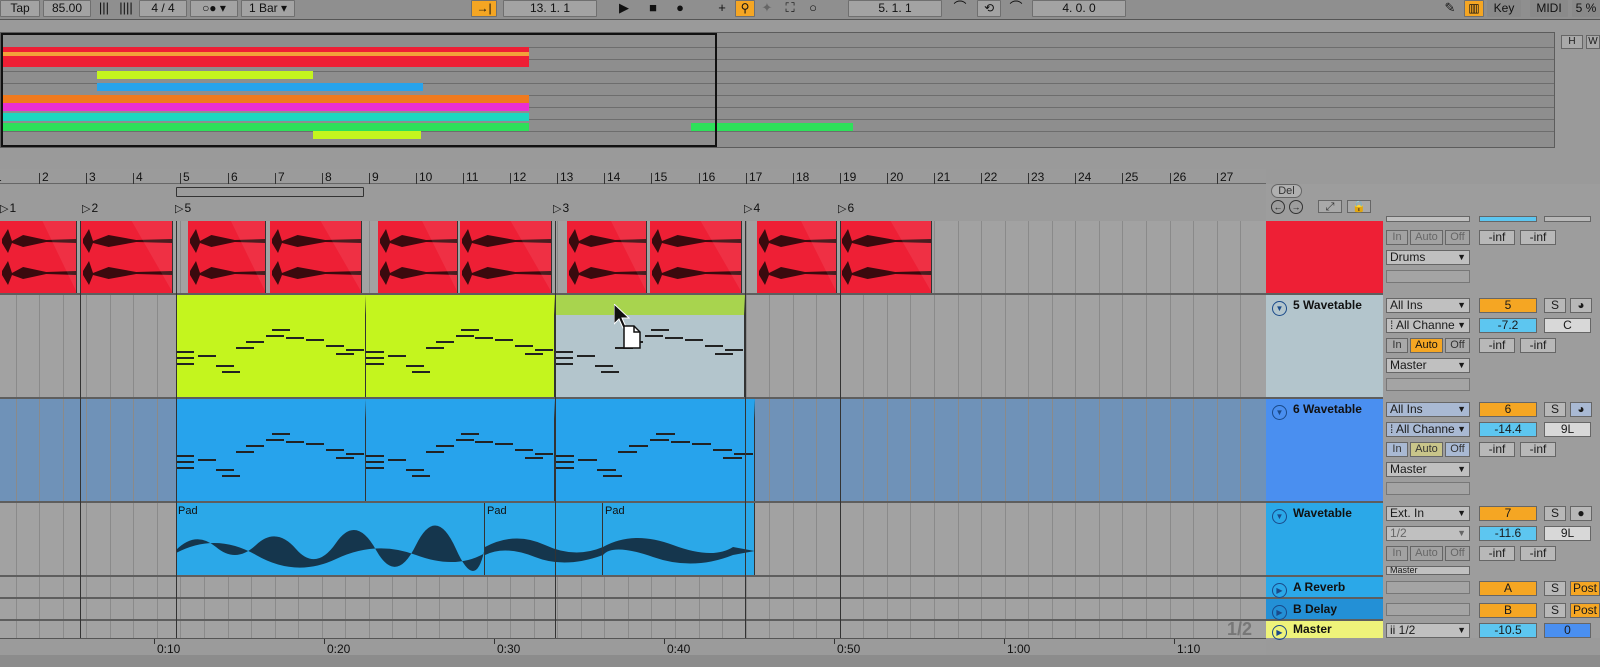  Describe the element at coordinates (1585, 610) in the screenshot. I see `return-b-post-button: Post` at that location.